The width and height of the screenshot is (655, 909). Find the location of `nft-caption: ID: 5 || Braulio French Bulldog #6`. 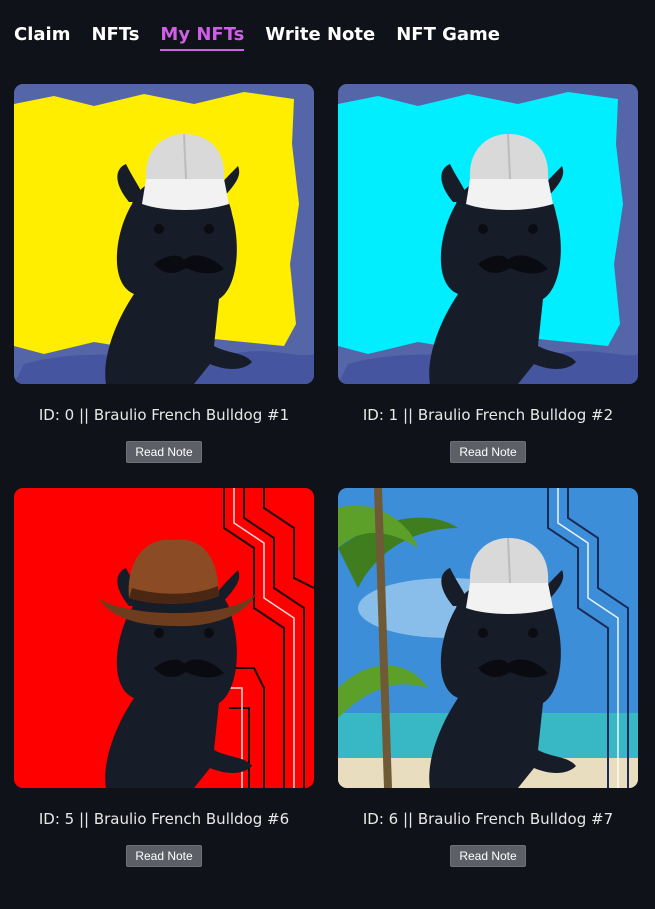

nft-caption: ID: 5 || Braulio French Bulldog #6 is located at coordinates (164, 819).